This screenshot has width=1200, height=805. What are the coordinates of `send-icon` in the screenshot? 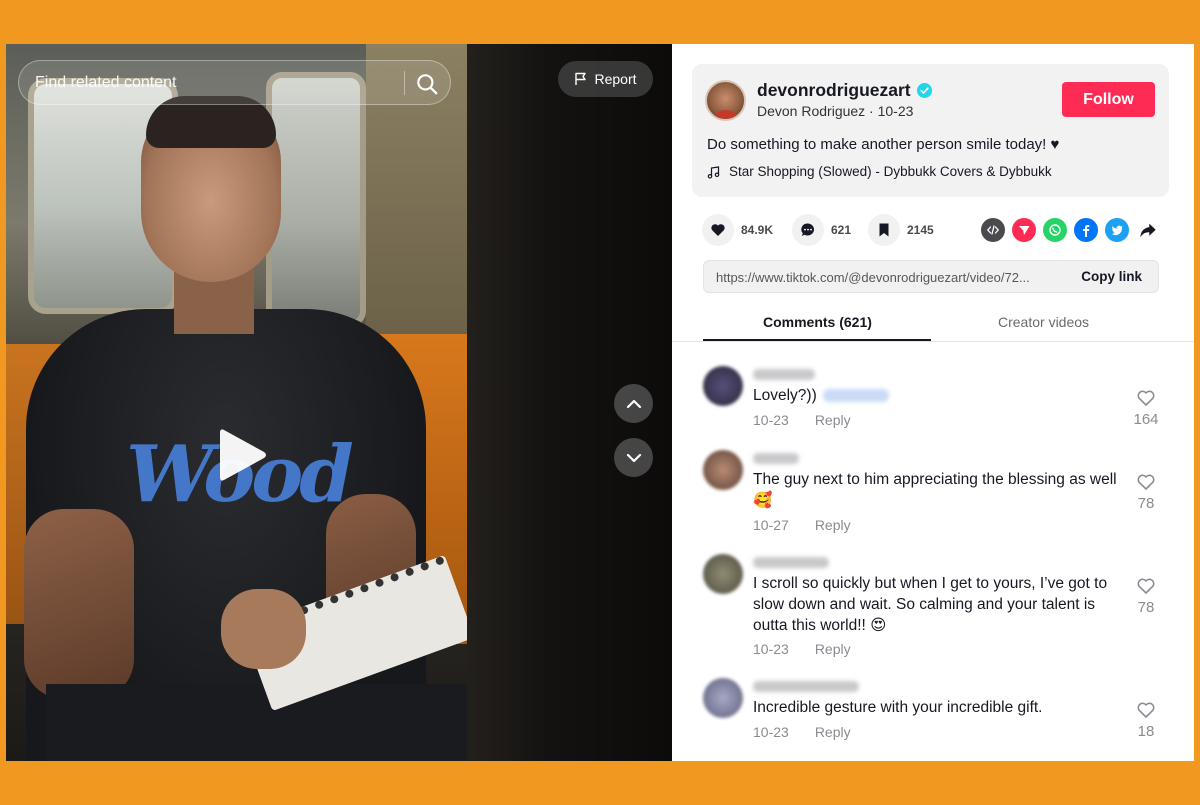 It's located at (1024, 230).